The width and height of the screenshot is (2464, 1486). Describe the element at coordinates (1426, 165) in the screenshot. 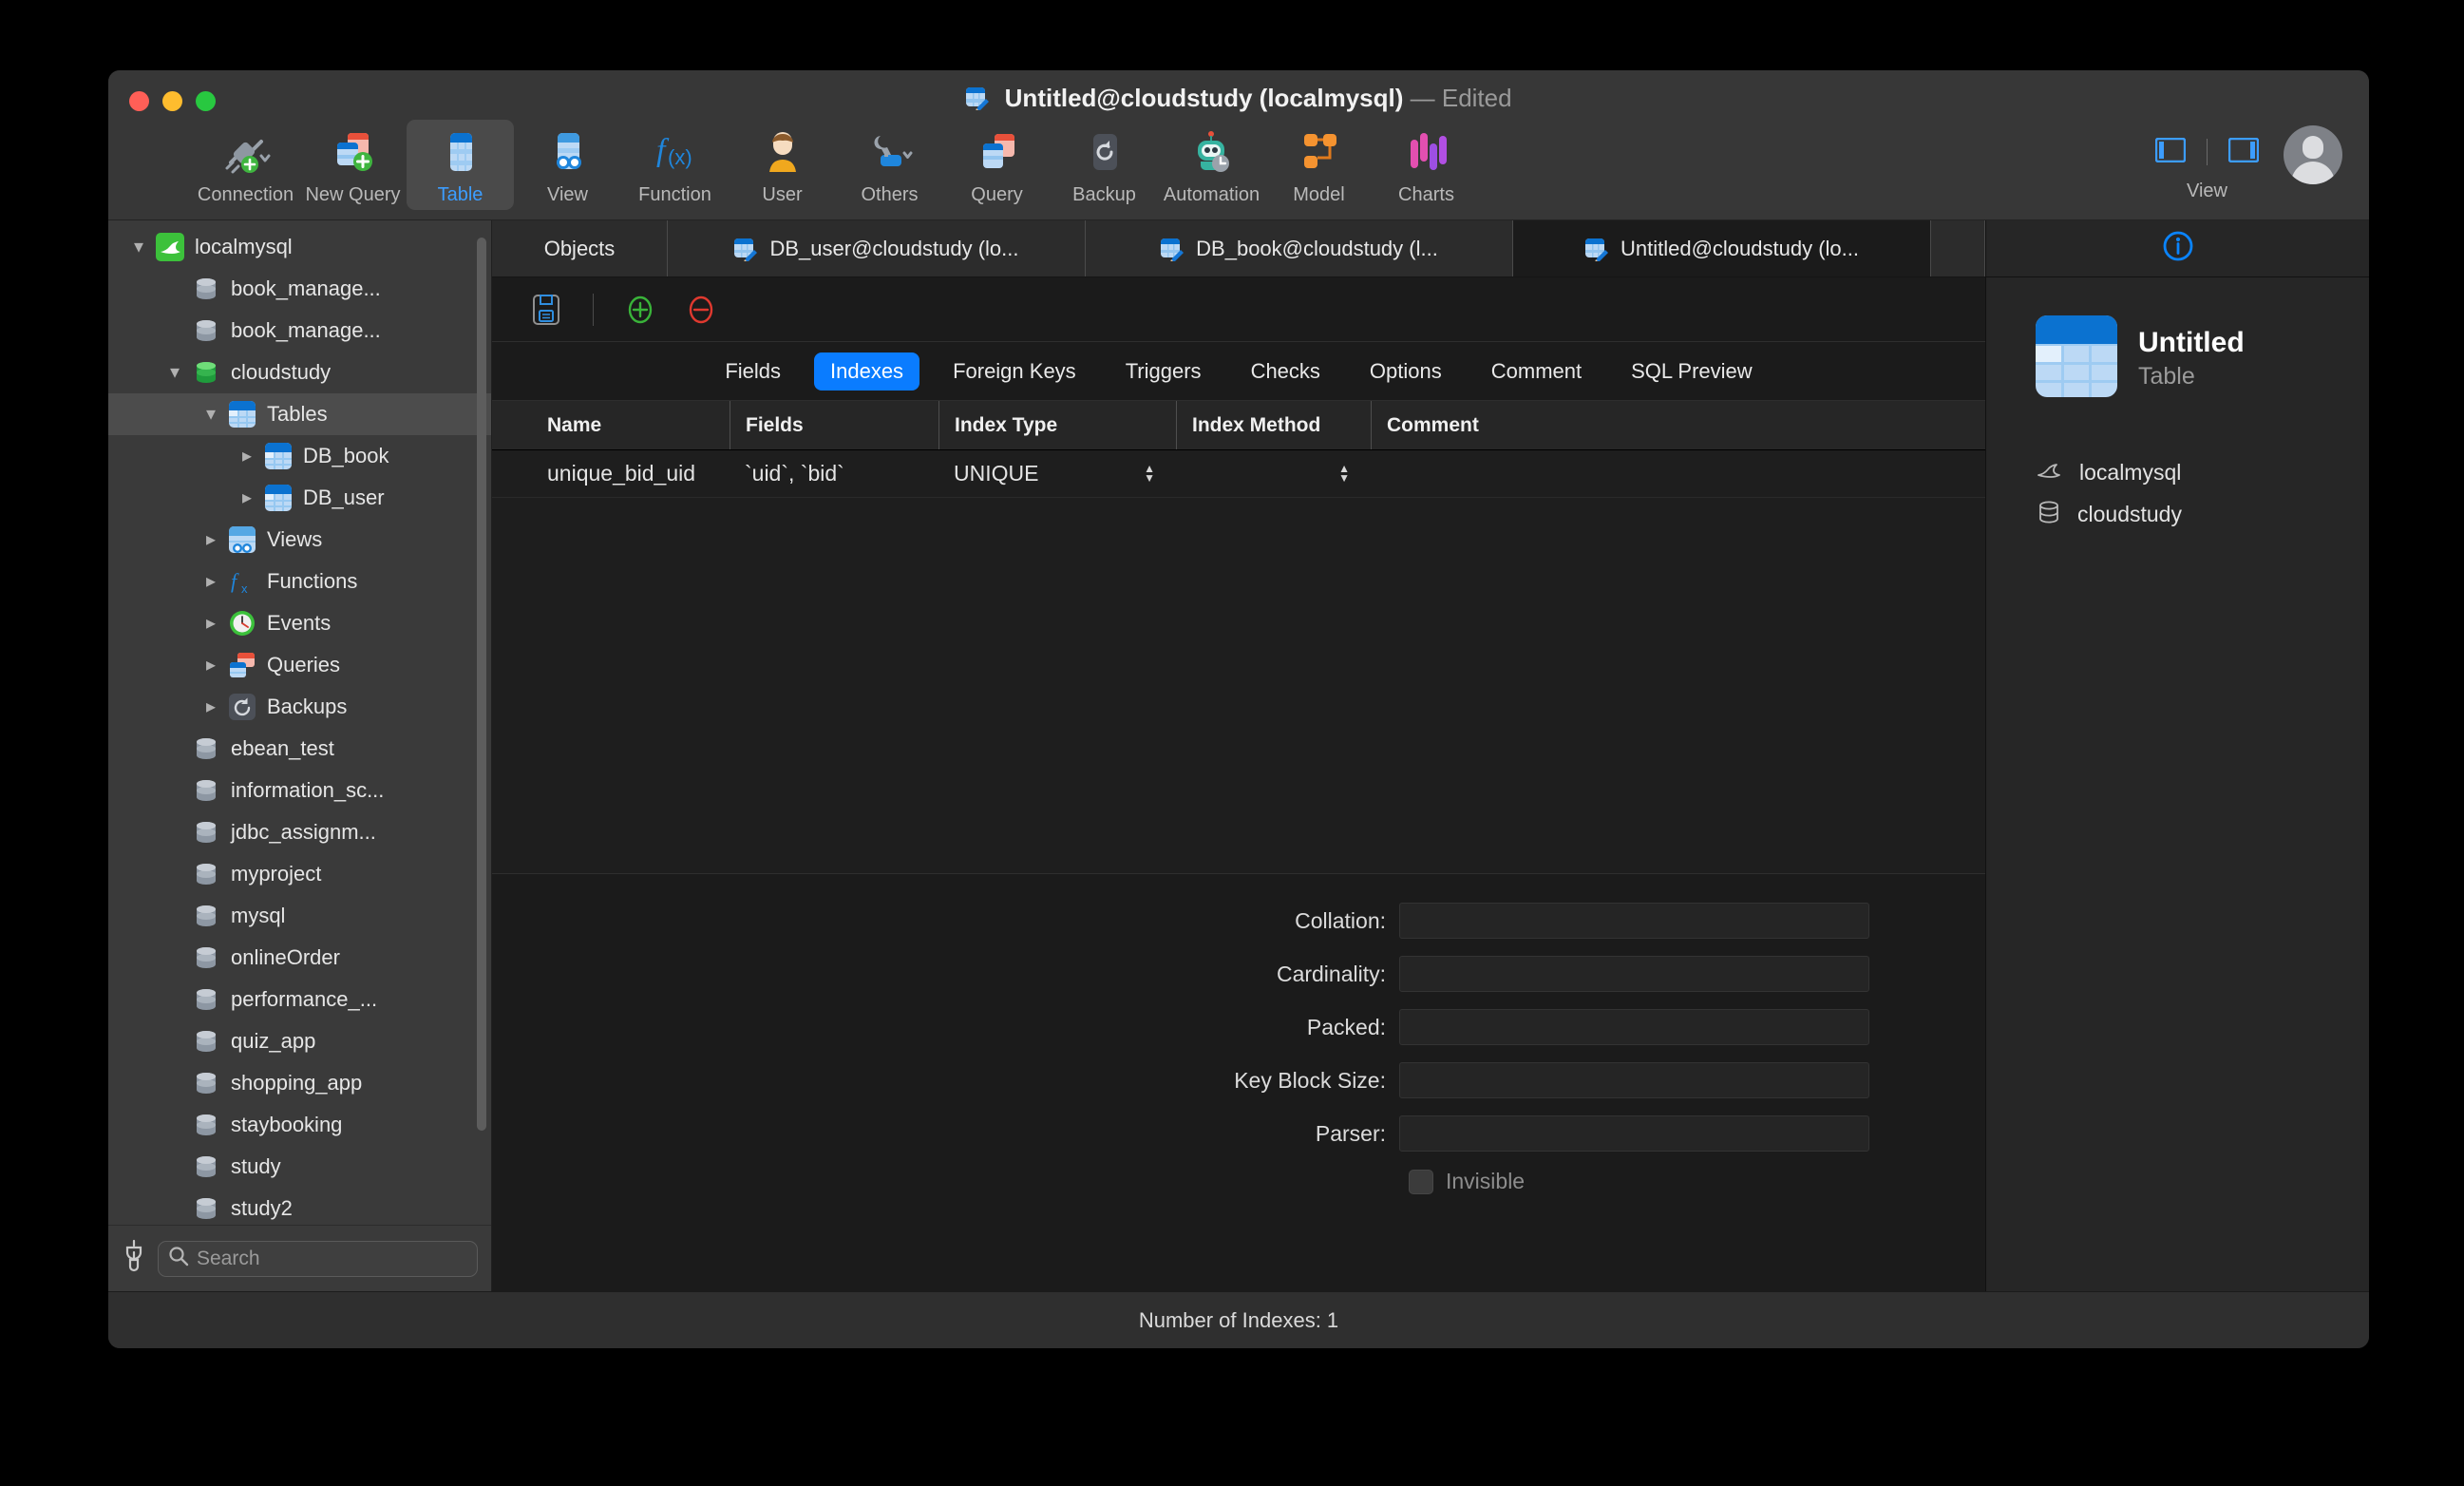

I see `toolbar-item-charts: Charts` at that location.